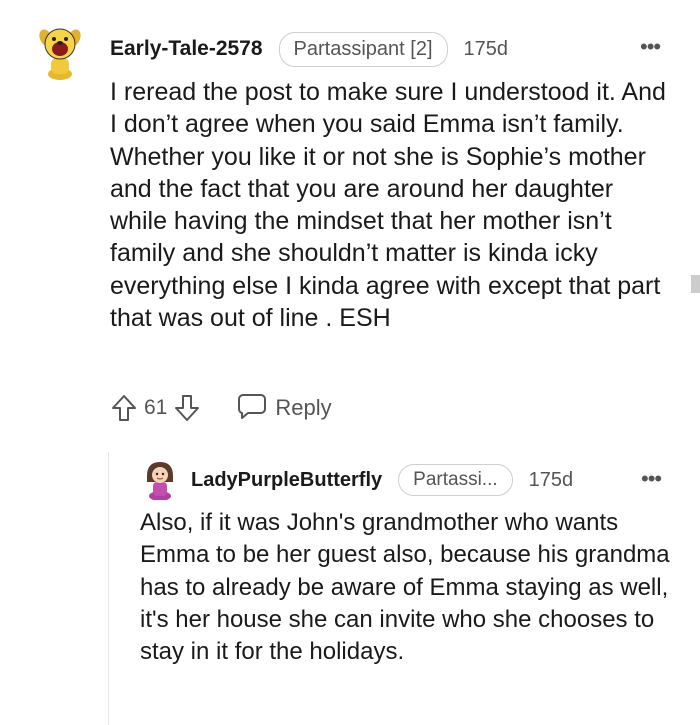 Image resolution: width=700 pixels, height=725 pixels. Describe the element at coordinates (108, 588) in the screenshot. I see `thread-line` at that location.